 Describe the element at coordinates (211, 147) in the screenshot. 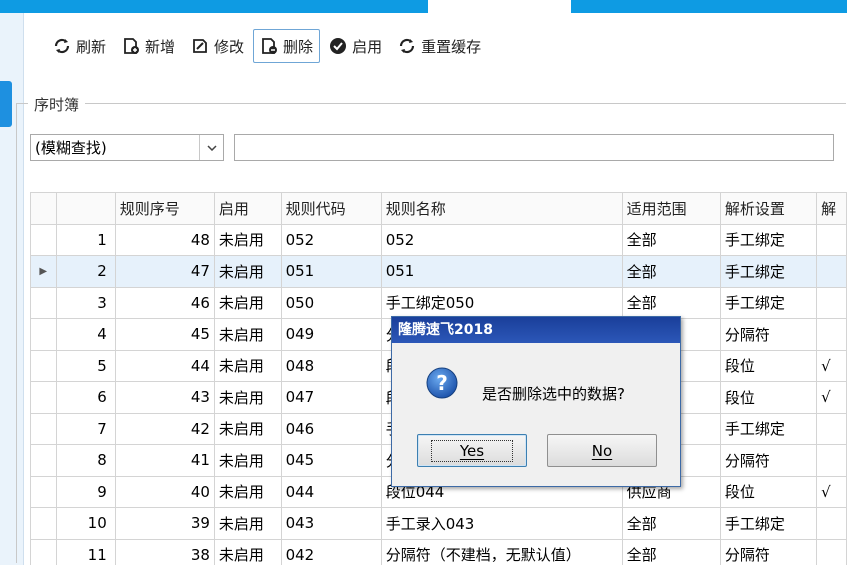

I see `chevron-down-icon` at that location.